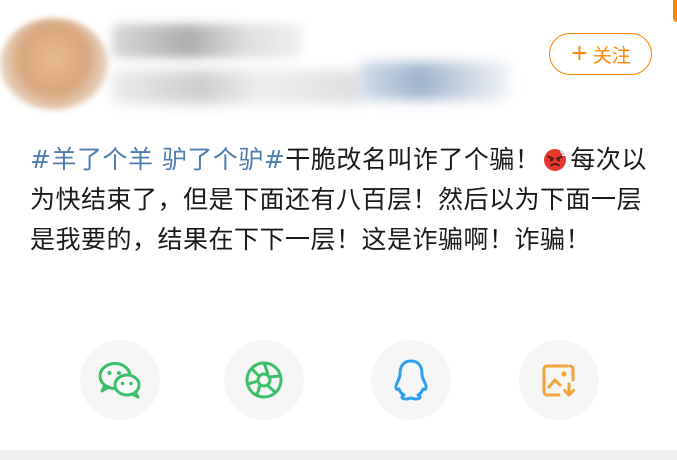 This screenshot has height=460, width=677. What do you see at coordinates (207, 41) in the screenshot?
I see `username-blurred` at bounding box center [207, 41].